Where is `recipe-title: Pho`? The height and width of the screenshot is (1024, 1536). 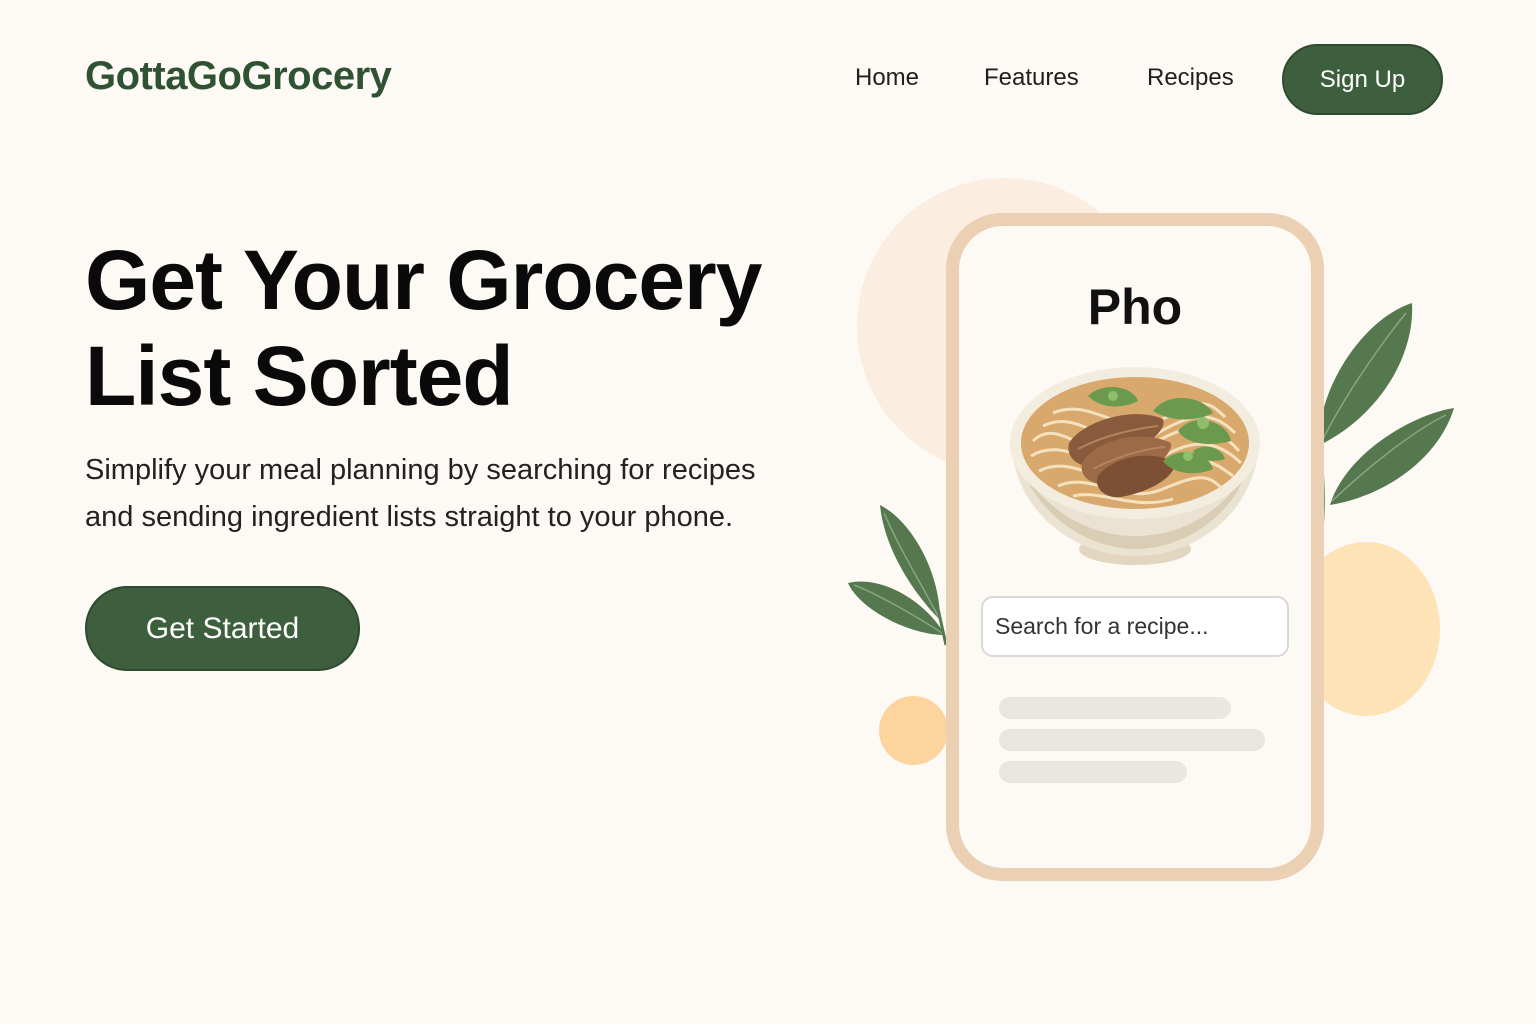
recipe-title: Pho is located at coordinates (1135, 307).